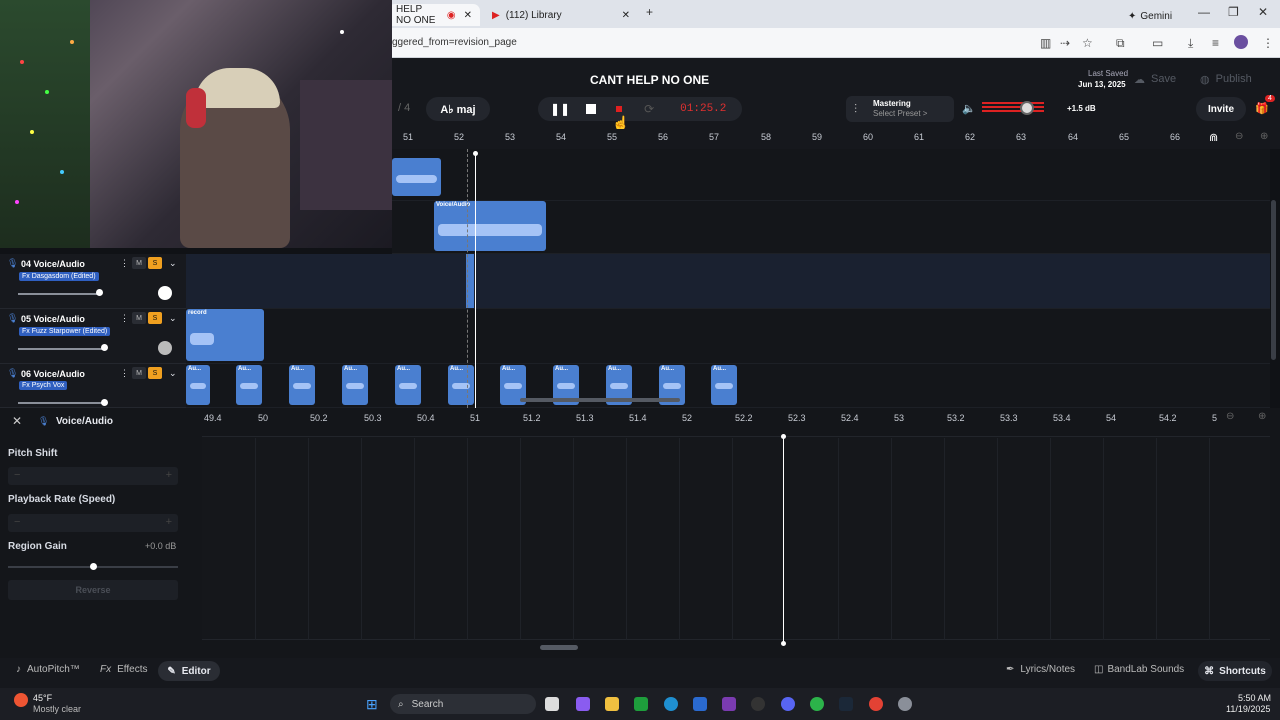 This screenshot has height=720, width=1280. Describe the element at coordinates (671, 704) in the screenshot. I see `edge-icon` at that location.